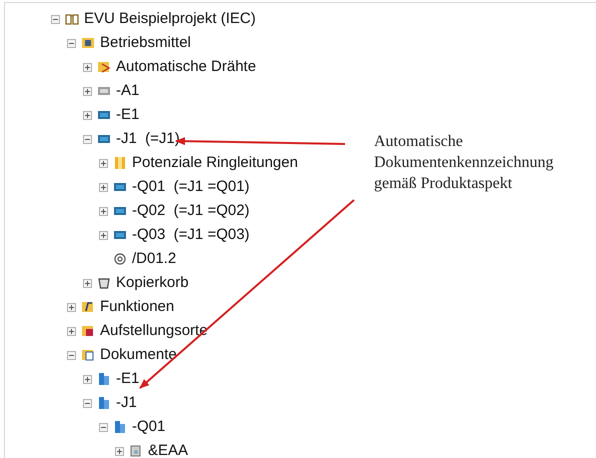  What do you see at coordinates (126, 403) in the screenshot?
I see `tree-item: -J1` at bounding box center [126, 403].